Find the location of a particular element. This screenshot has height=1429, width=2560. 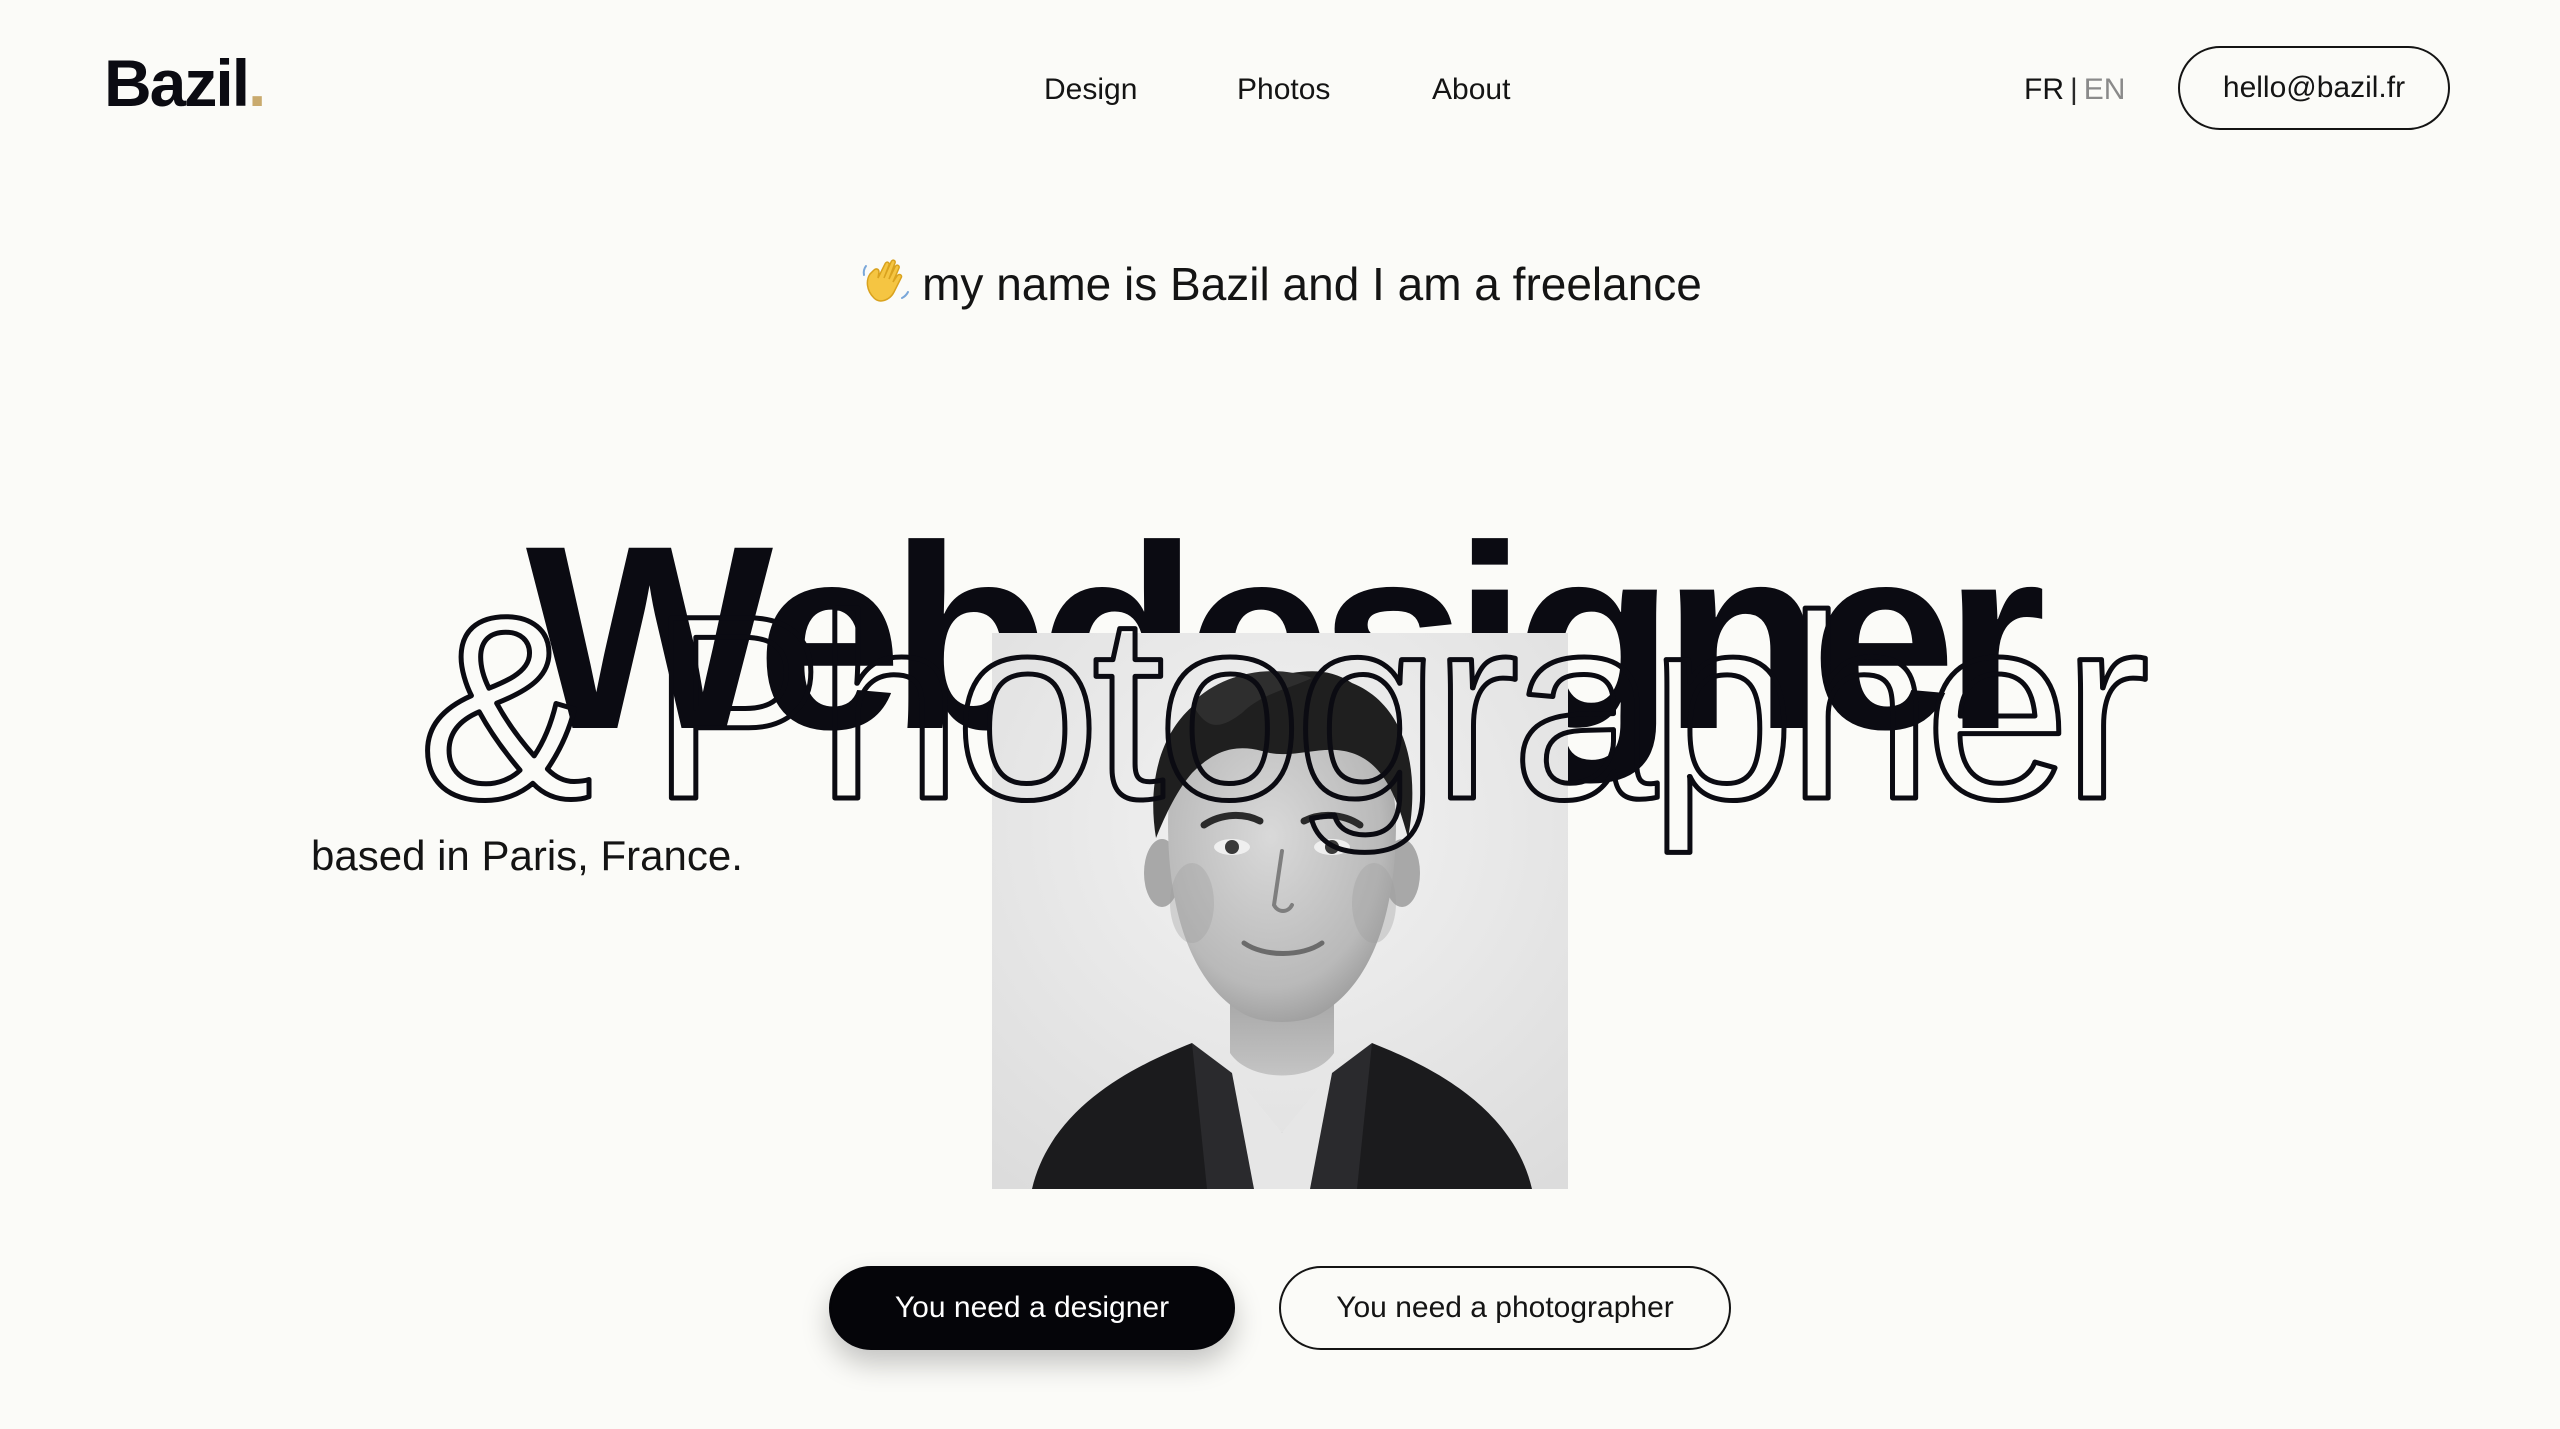

waving-hand-icon is located at coordinates (886, 280).